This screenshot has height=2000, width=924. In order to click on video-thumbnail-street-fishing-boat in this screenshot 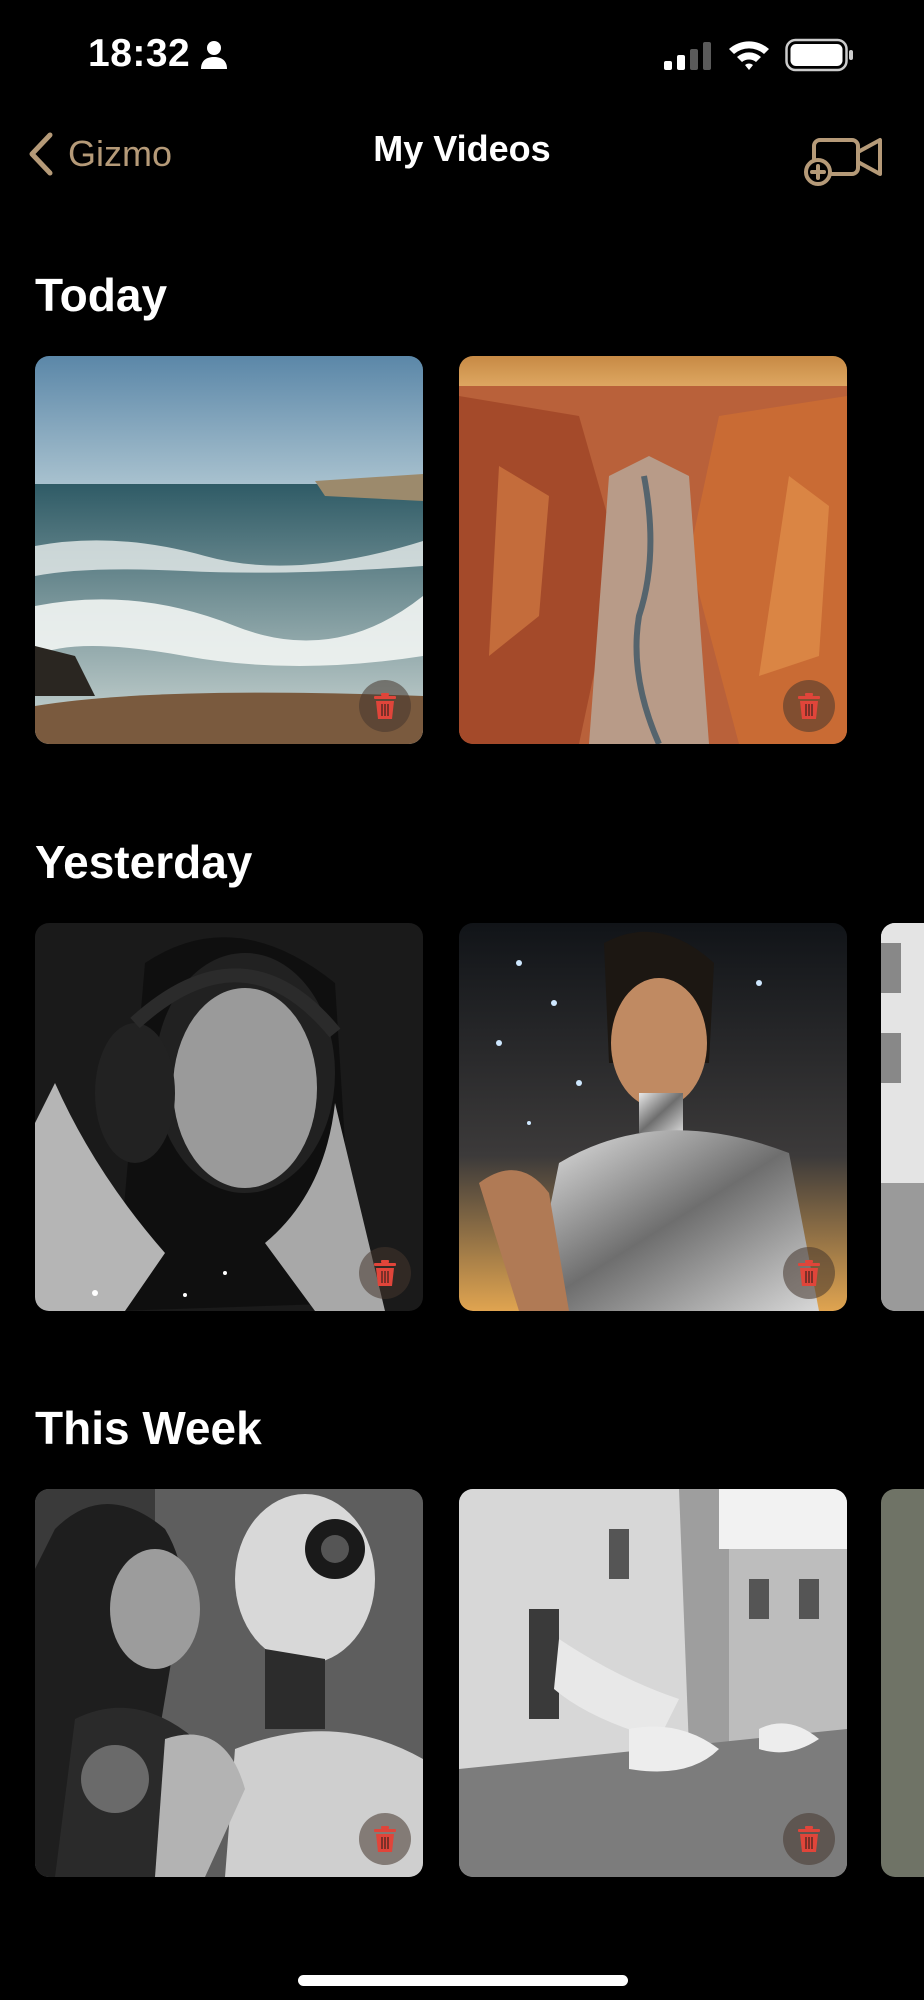, I will do `click(653, 1683)`.